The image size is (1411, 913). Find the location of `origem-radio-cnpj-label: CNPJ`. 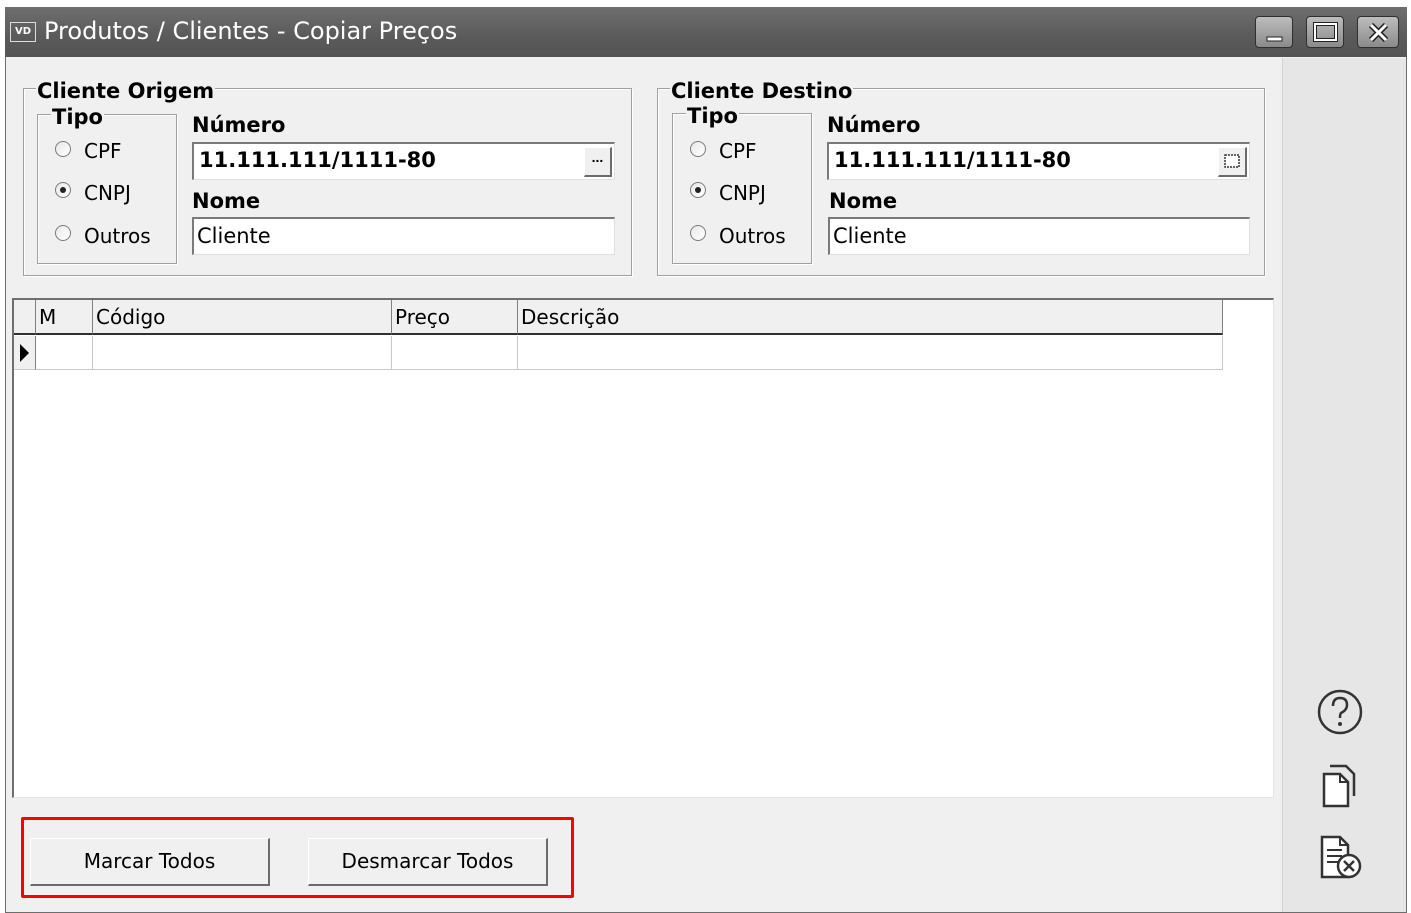

origem-radio-cnpj-label: CNPJ is located at coordinates (107, 193).